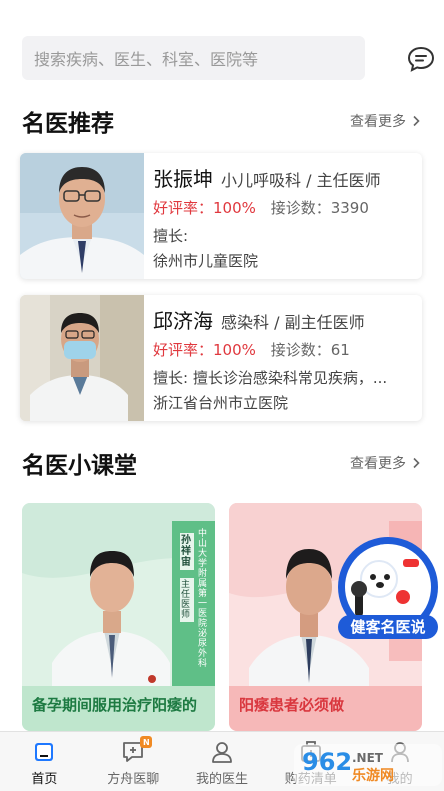  Describe the element at coordinates (133, 761) in the screenshot. I see `nav-chat: N 方舟医聊` at that location.